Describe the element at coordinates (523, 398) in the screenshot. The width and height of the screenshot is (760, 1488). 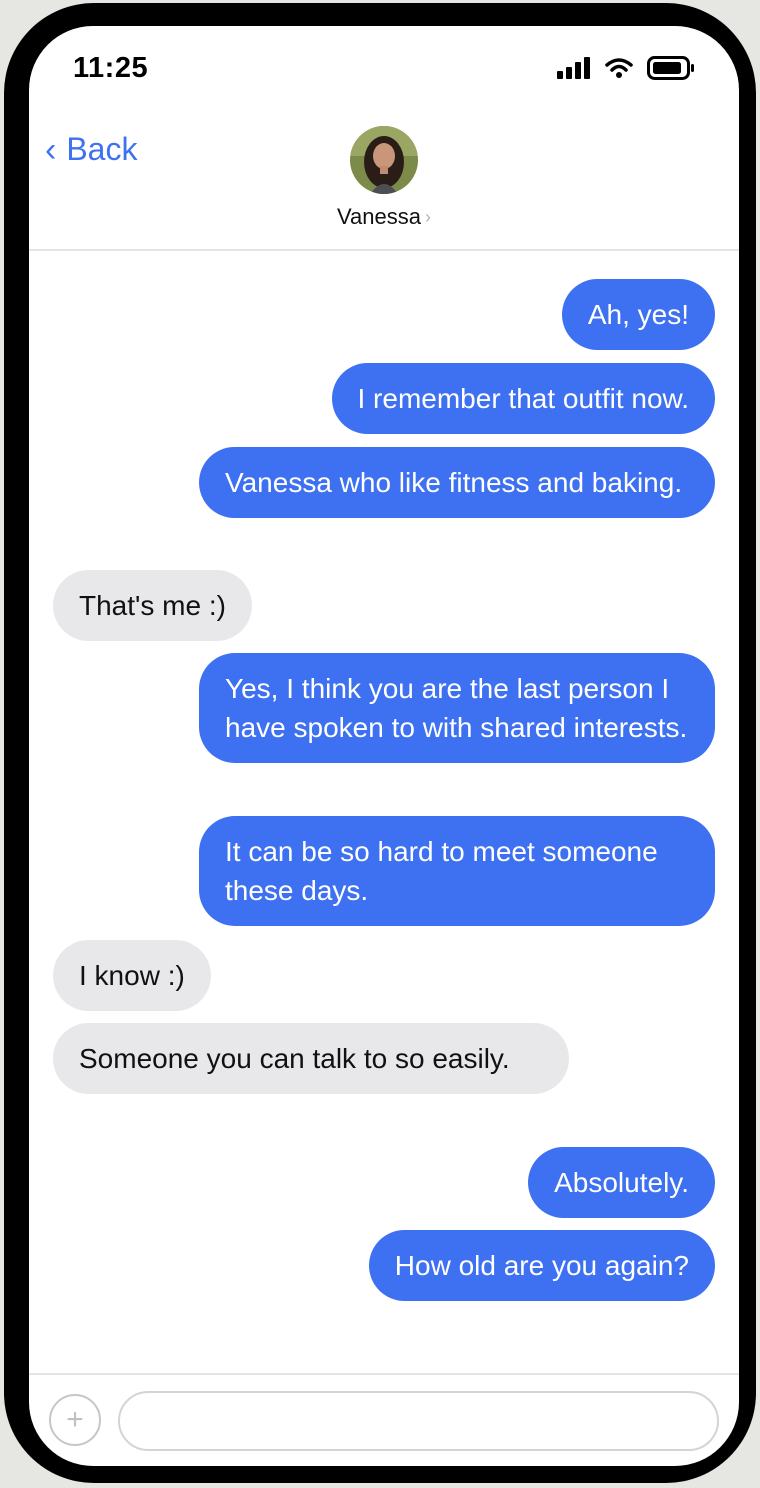
I see `message-bubble-sent: I remember that outfit now.` at that location.